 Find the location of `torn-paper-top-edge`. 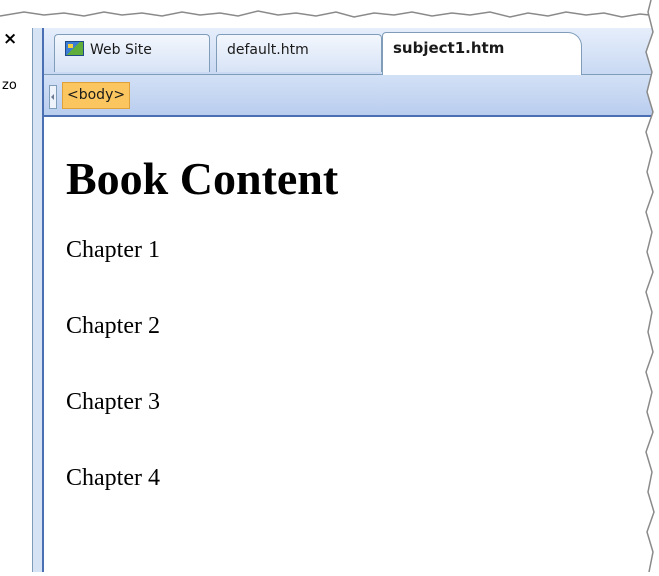

torn-paper-top-edge is located at coordinates (329, 14).